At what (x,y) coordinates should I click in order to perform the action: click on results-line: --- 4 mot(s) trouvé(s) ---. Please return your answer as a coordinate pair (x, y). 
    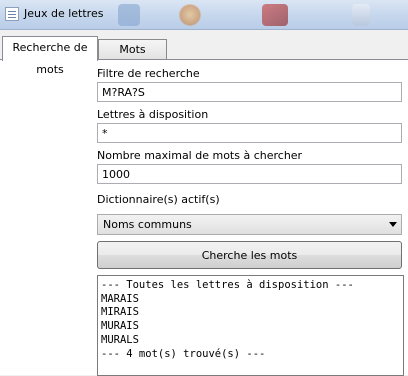
    Looking at the image, I should click on (183, 353).